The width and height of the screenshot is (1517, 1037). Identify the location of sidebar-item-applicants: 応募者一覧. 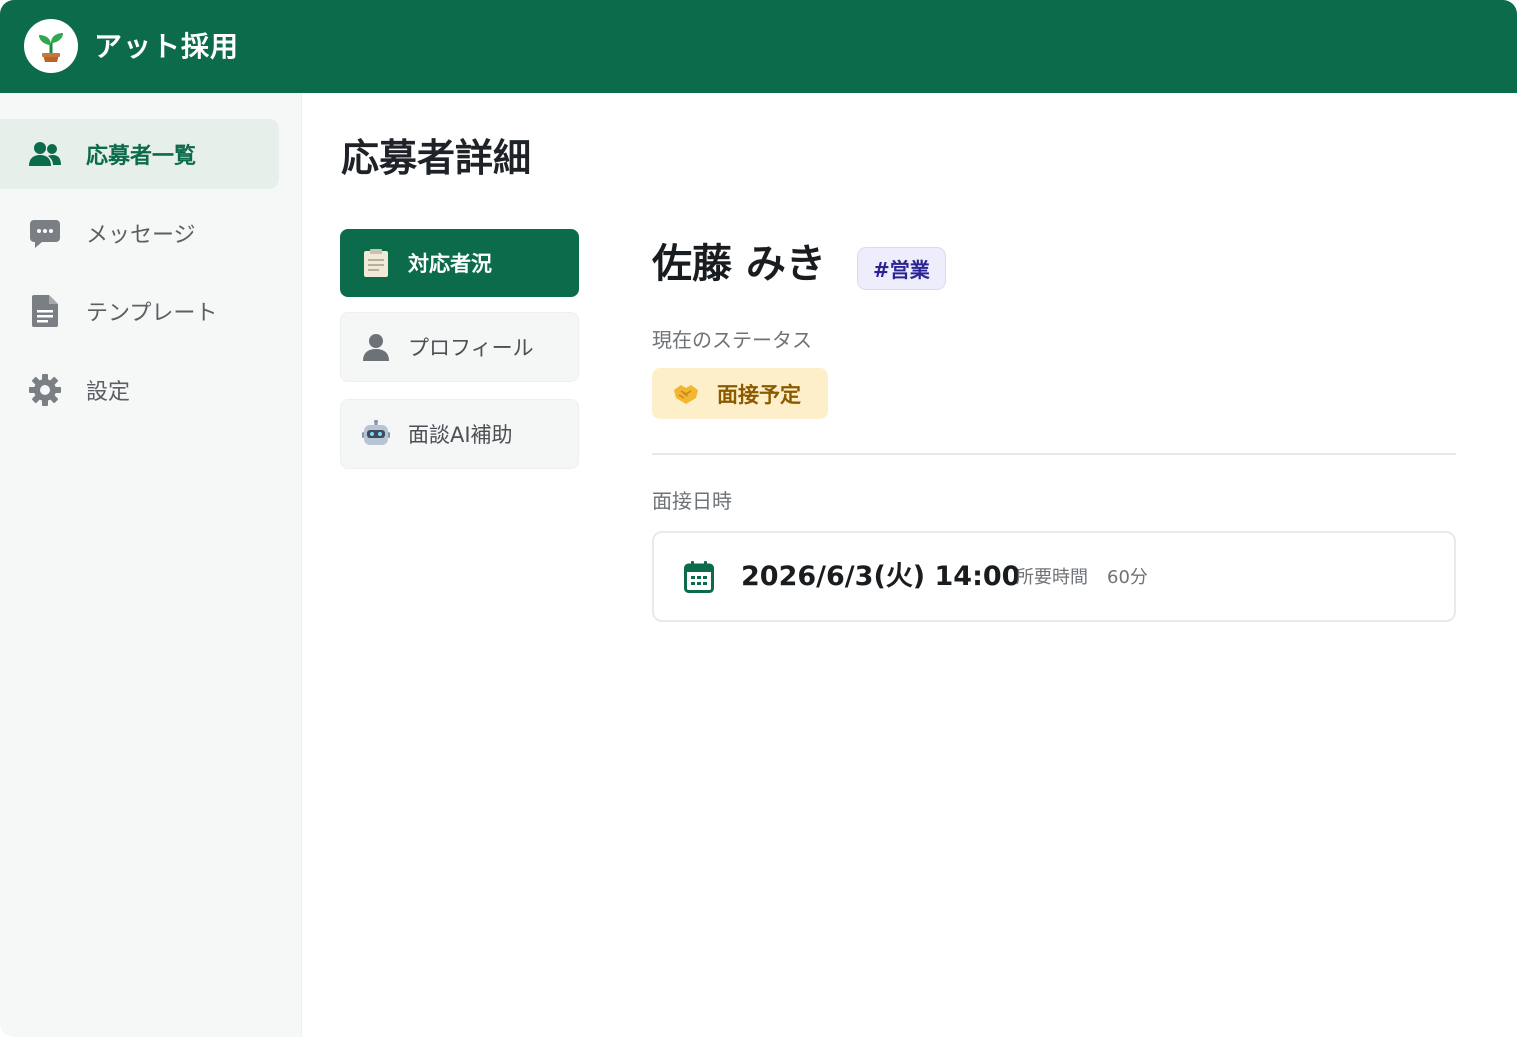
(139, 154).